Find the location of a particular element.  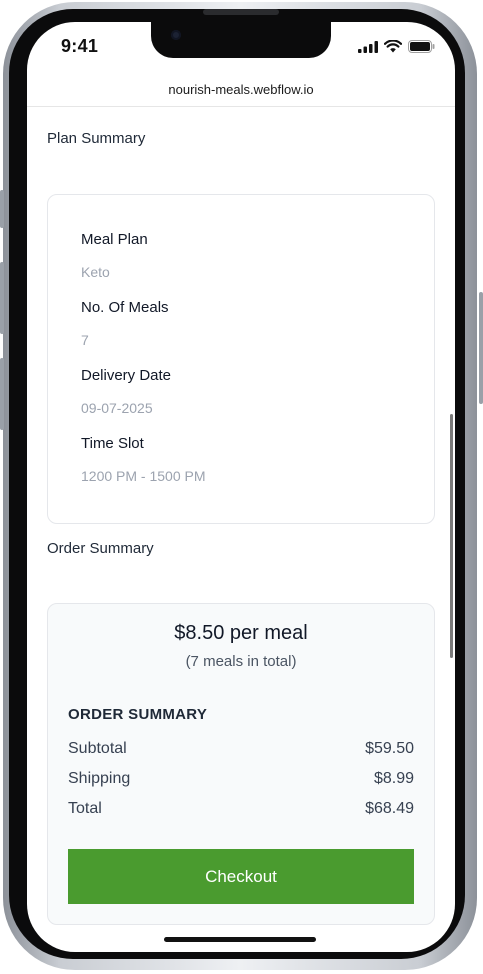

status-time: 9:41 is located at coordinates (80, 46).